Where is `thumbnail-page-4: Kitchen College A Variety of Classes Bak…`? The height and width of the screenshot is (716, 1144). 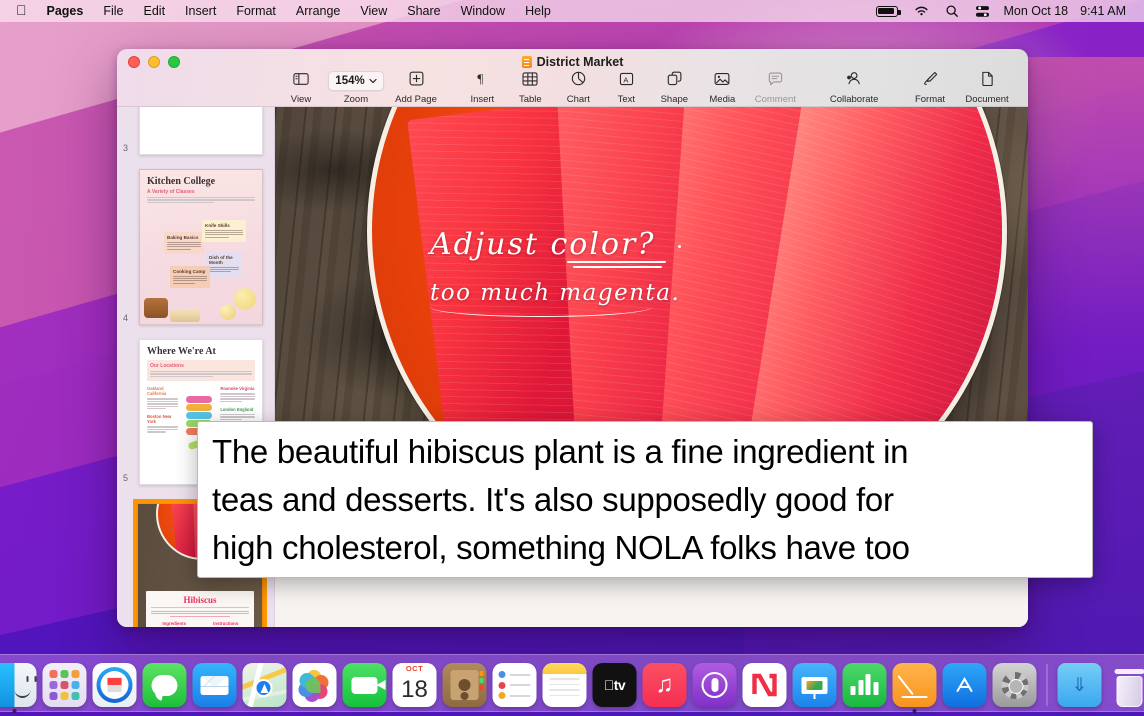 thumbnail-page-4: Kitchen College A Variety of Classes Bak… is located at coordinates (195, 247).